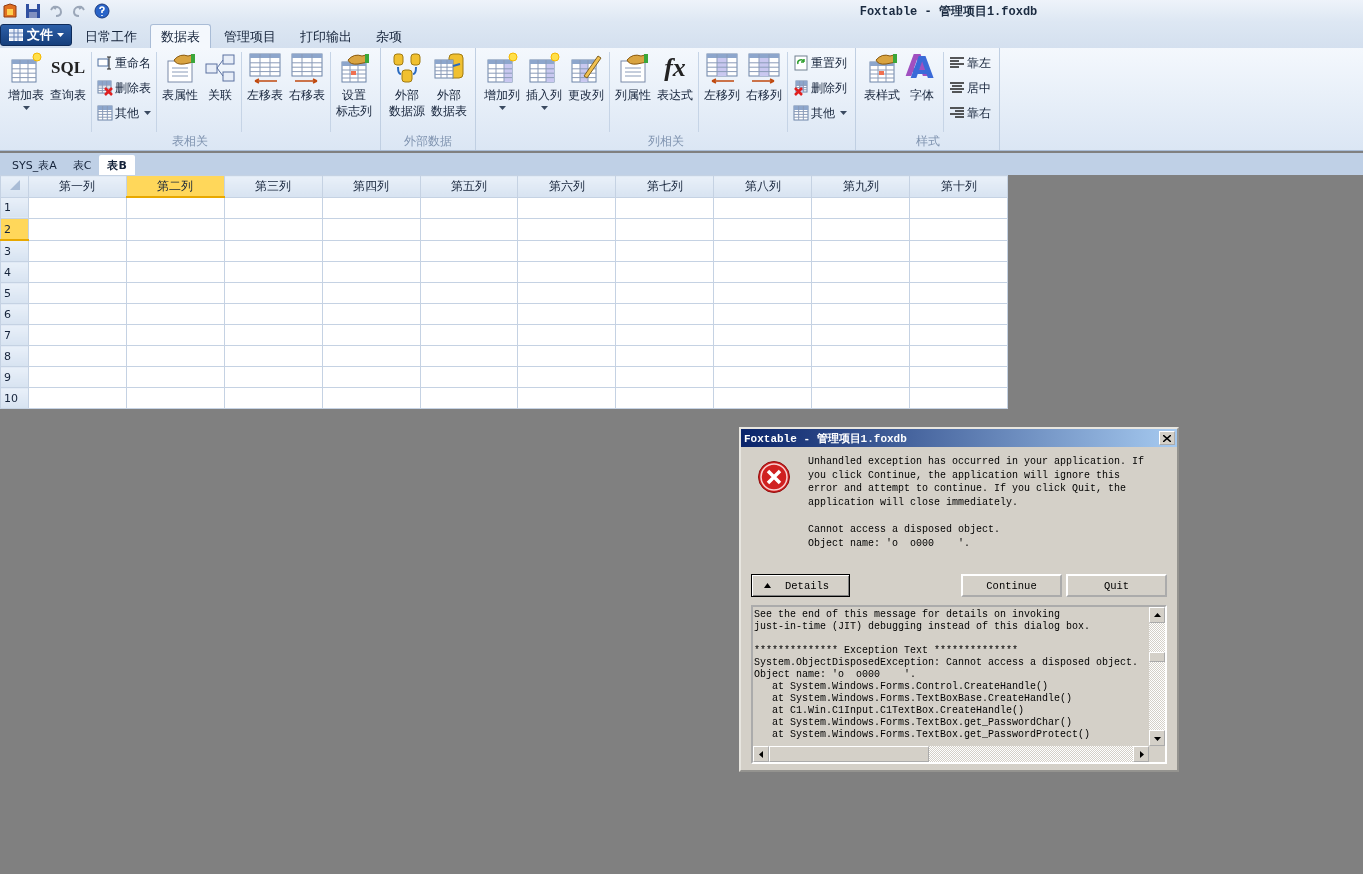 Image resolution: width=1363 pixels, height=874 pixels. What do you see at coordinates (68, 68) in the screenshot?
I see `logo-text-icon: SQL` at bounding box center [68, 68].